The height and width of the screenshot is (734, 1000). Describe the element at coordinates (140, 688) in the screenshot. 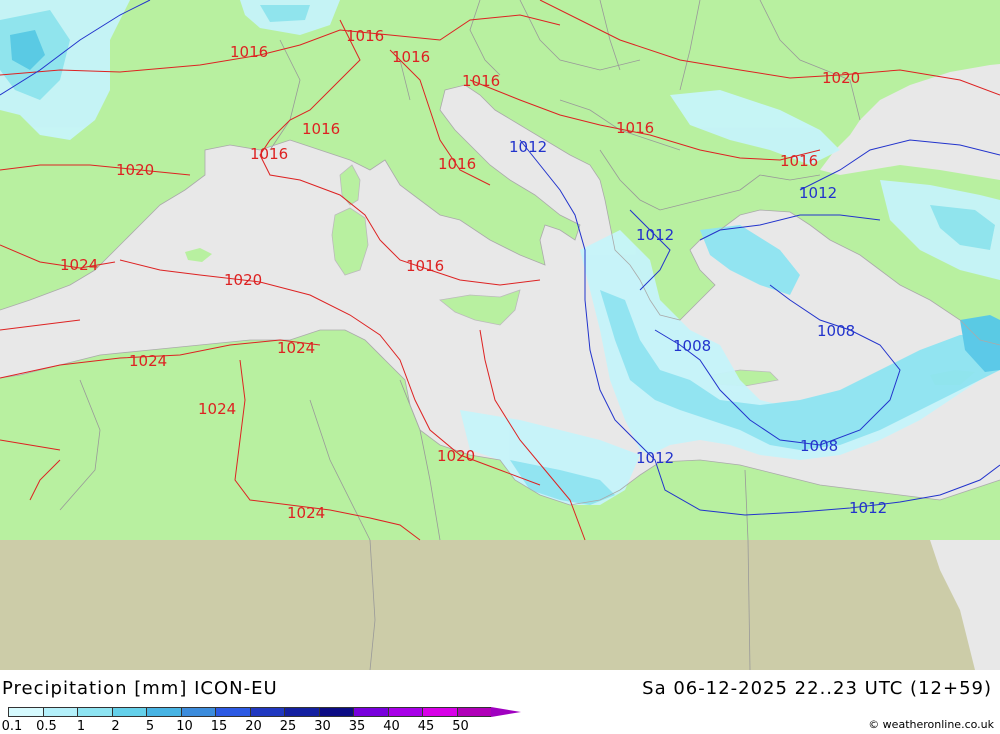

I see `map-title: Precipitation [mm] ICON-EU` at that location.